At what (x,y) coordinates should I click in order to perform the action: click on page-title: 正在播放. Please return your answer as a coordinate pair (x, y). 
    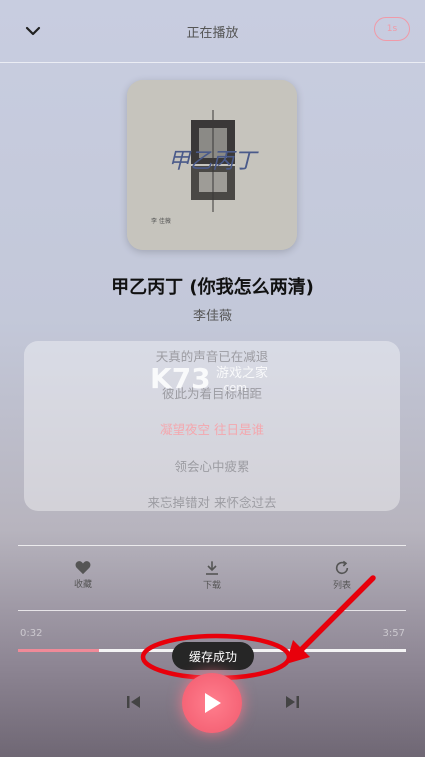
    Looking at the image, I should click on (212, 33).